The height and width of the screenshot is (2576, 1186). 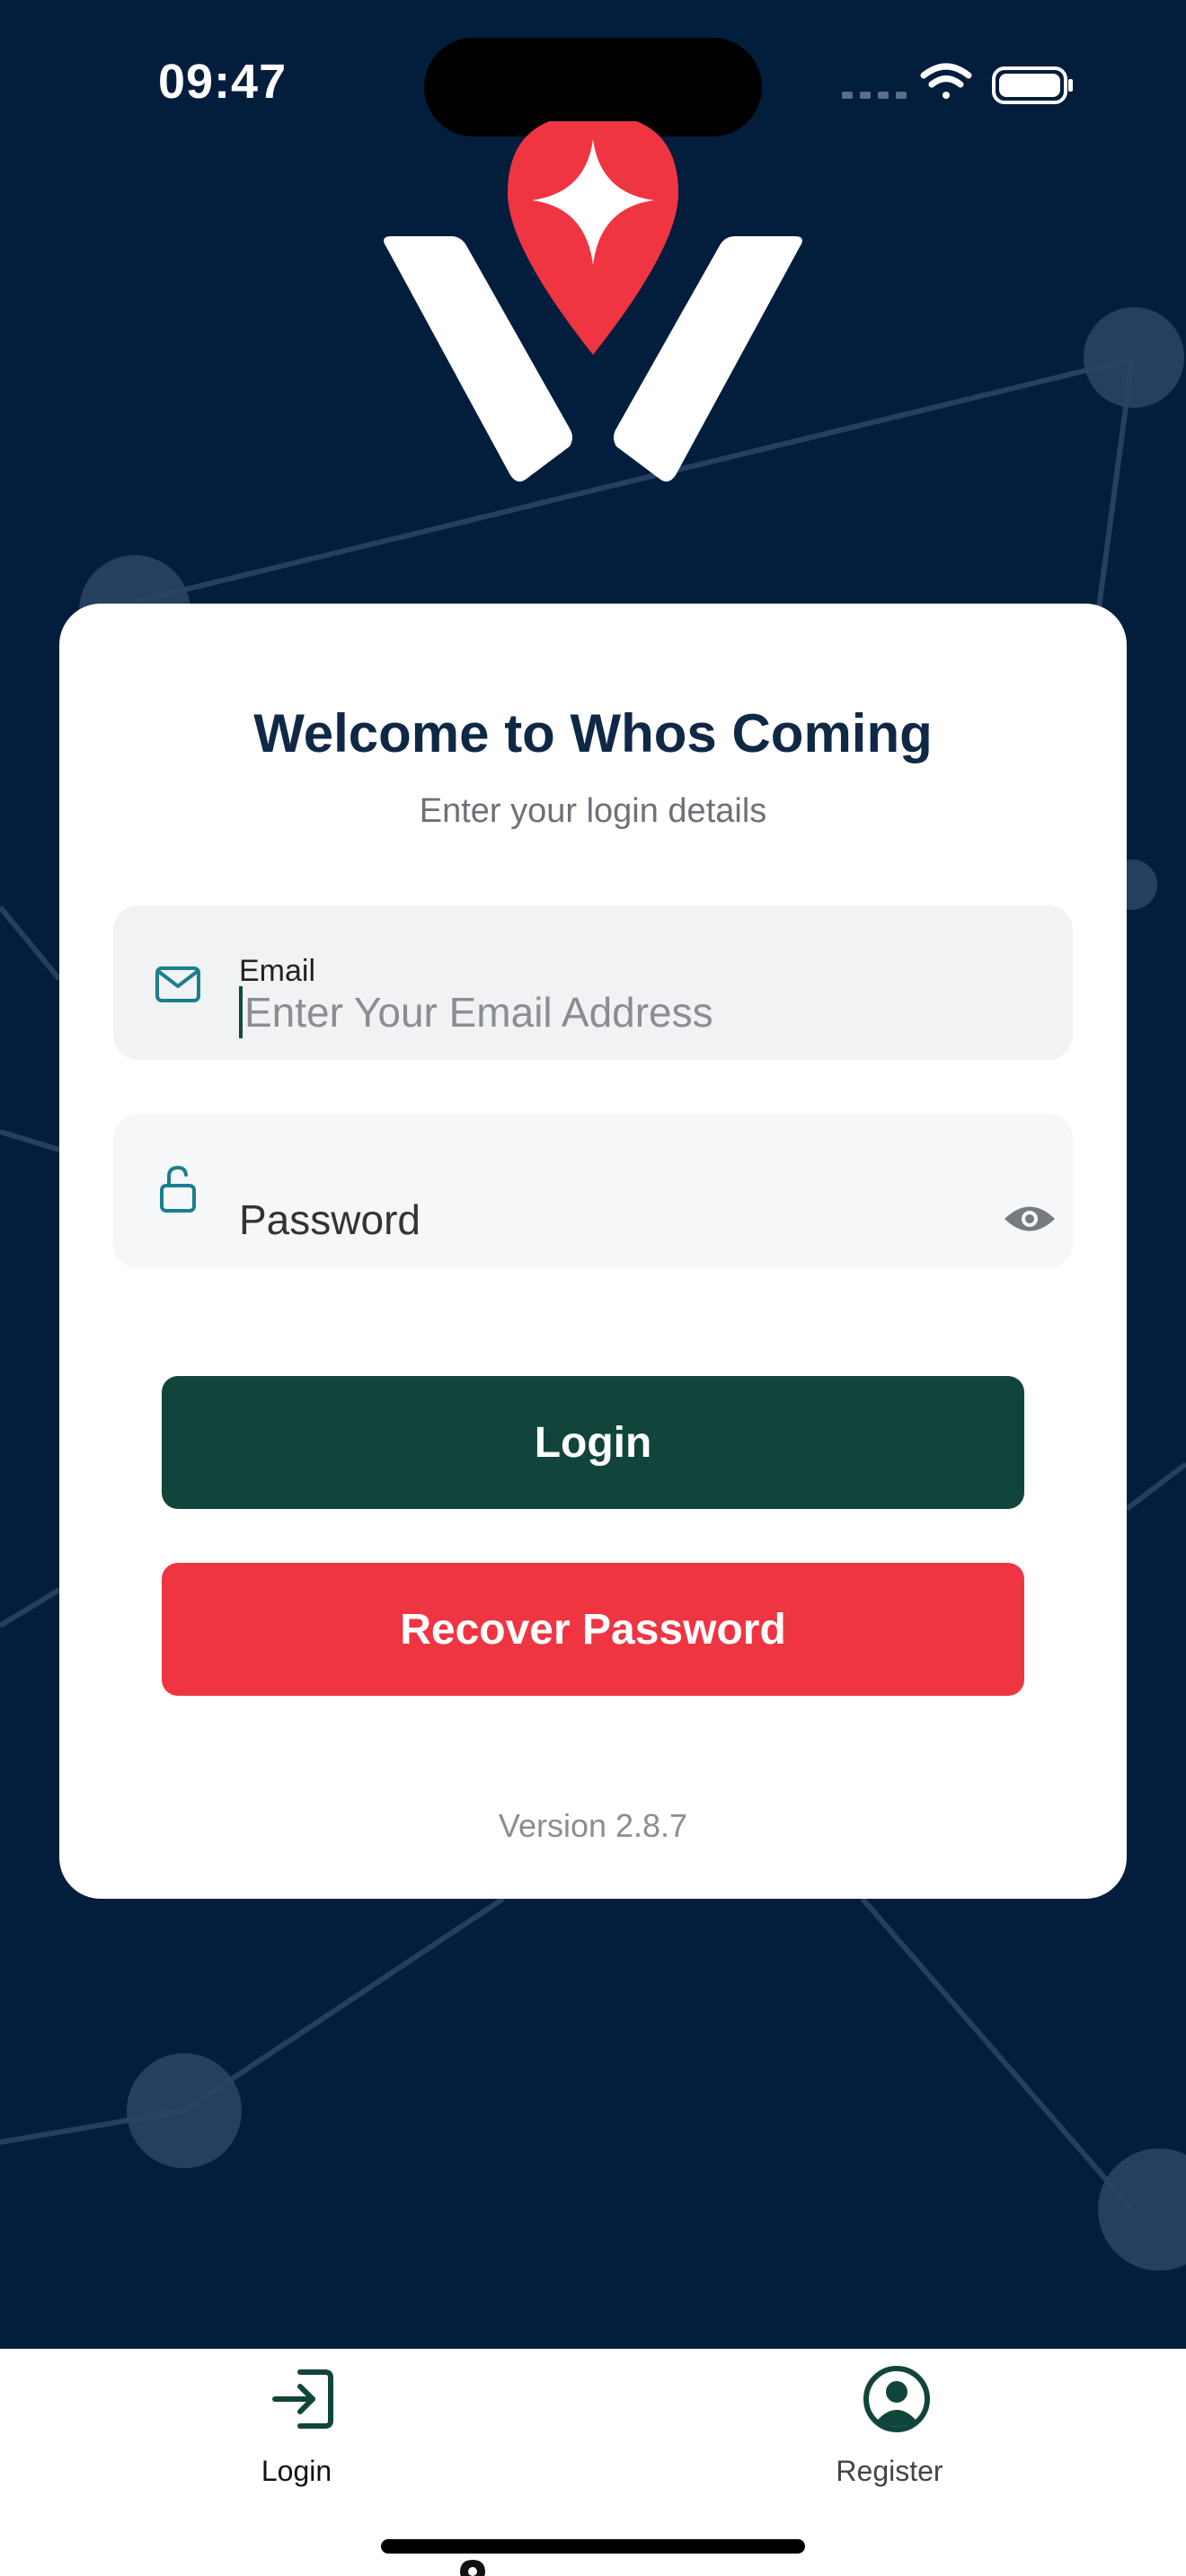 I want to click on tab-login-label: Login, so click(x=296, y=2471).